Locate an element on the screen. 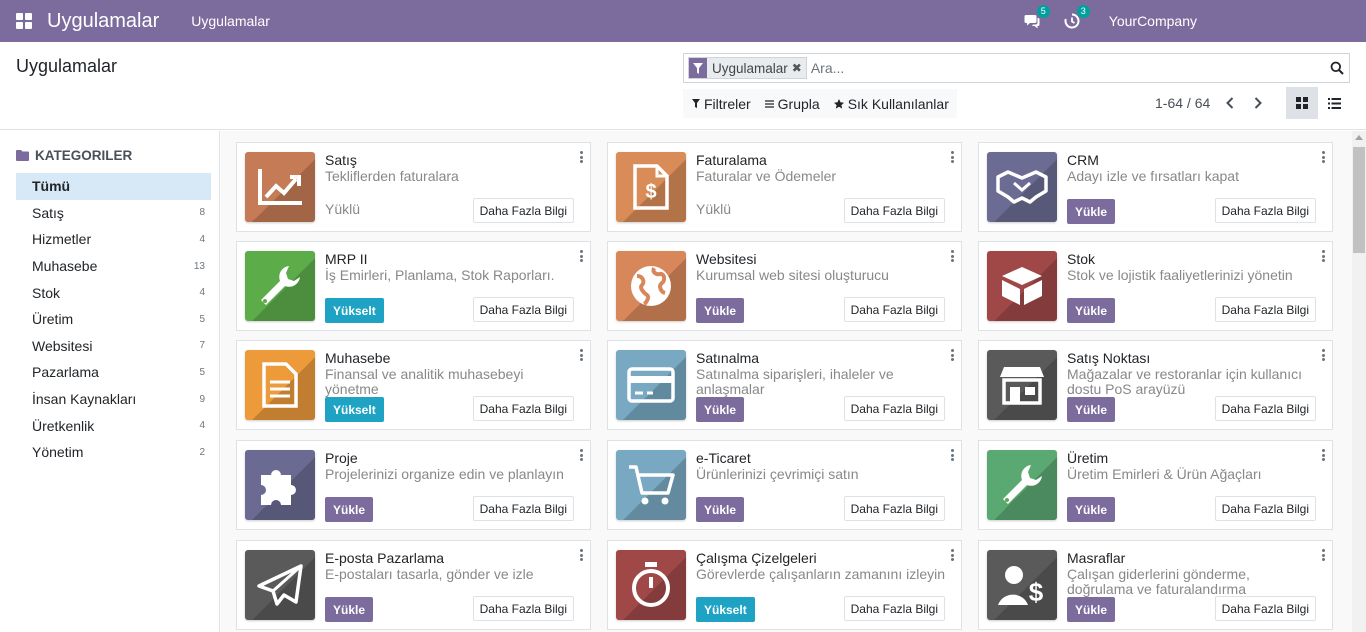 The width and height of the screenshot is (1366, 632). sidebar-category-label: Hizmetler is located at coordinates (62, 239).